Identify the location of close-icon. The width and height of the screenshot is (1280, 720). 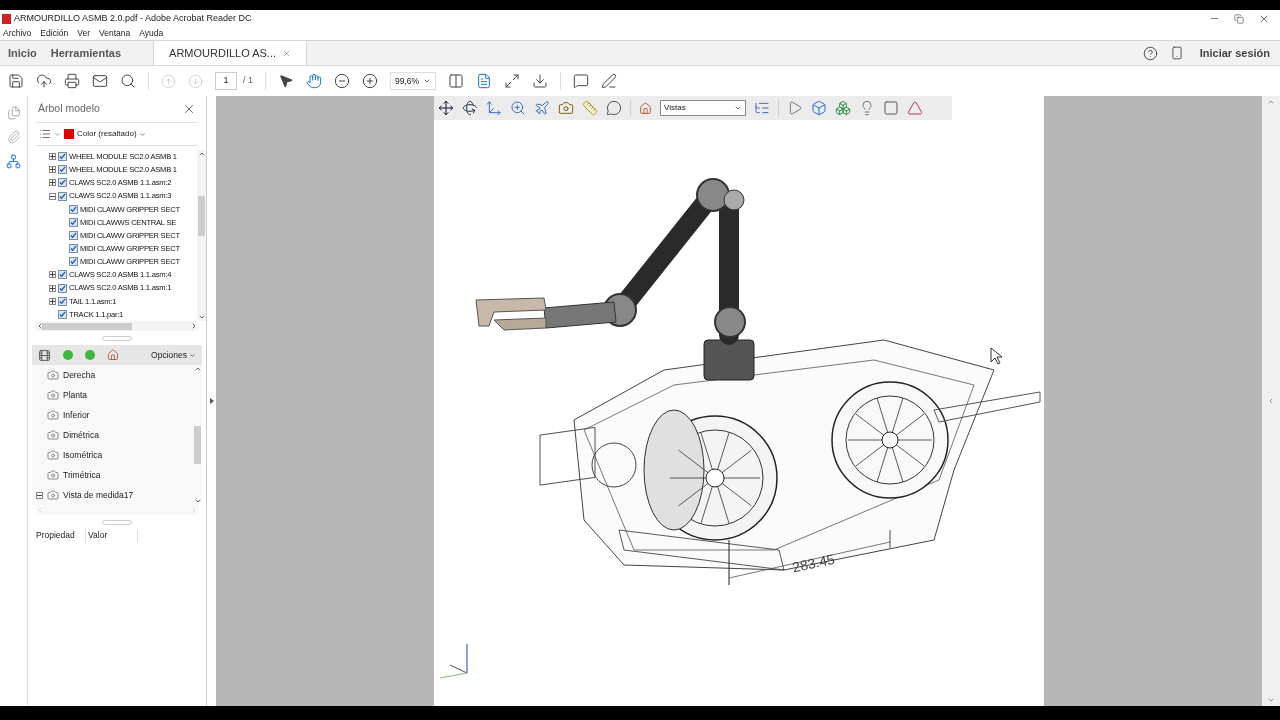
(189, 109).